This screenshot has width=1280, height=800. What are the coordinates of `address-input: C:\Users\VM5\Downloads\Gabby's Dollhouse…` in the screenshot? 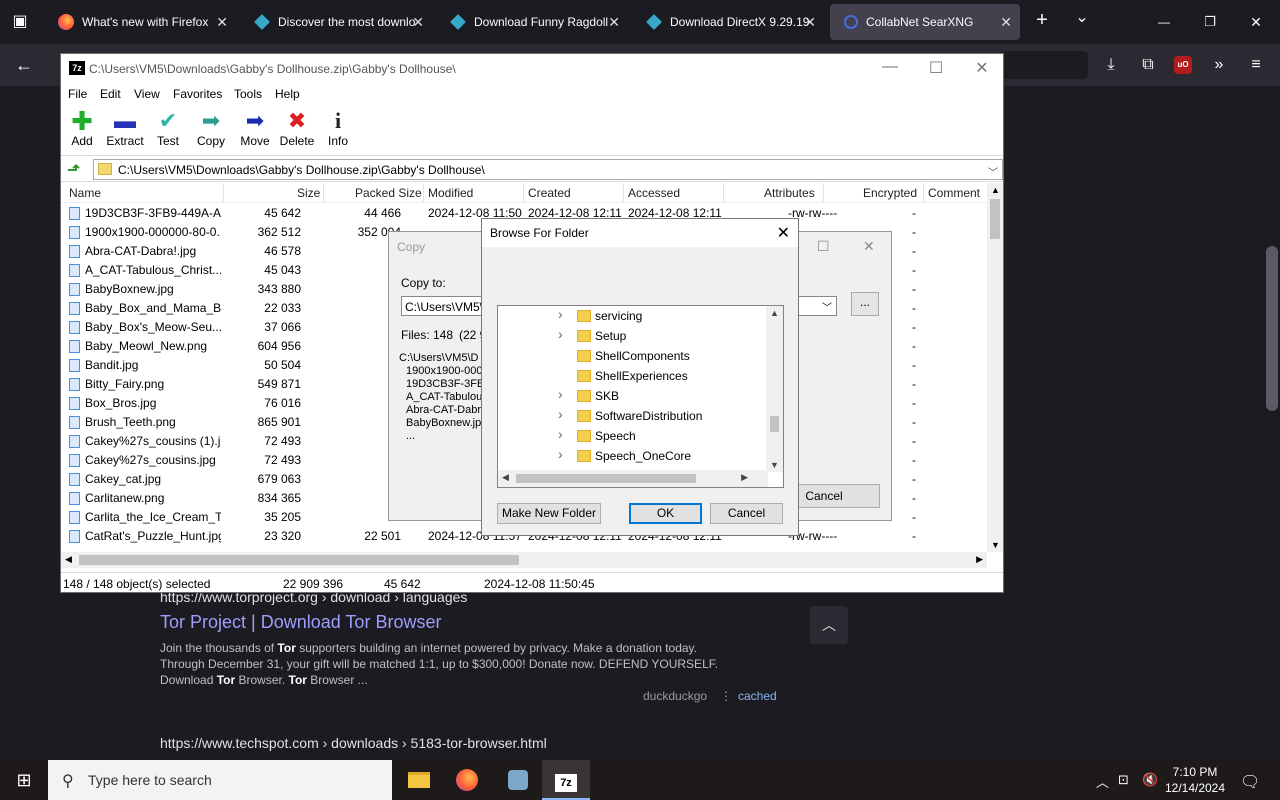 It's located at (548, 169).